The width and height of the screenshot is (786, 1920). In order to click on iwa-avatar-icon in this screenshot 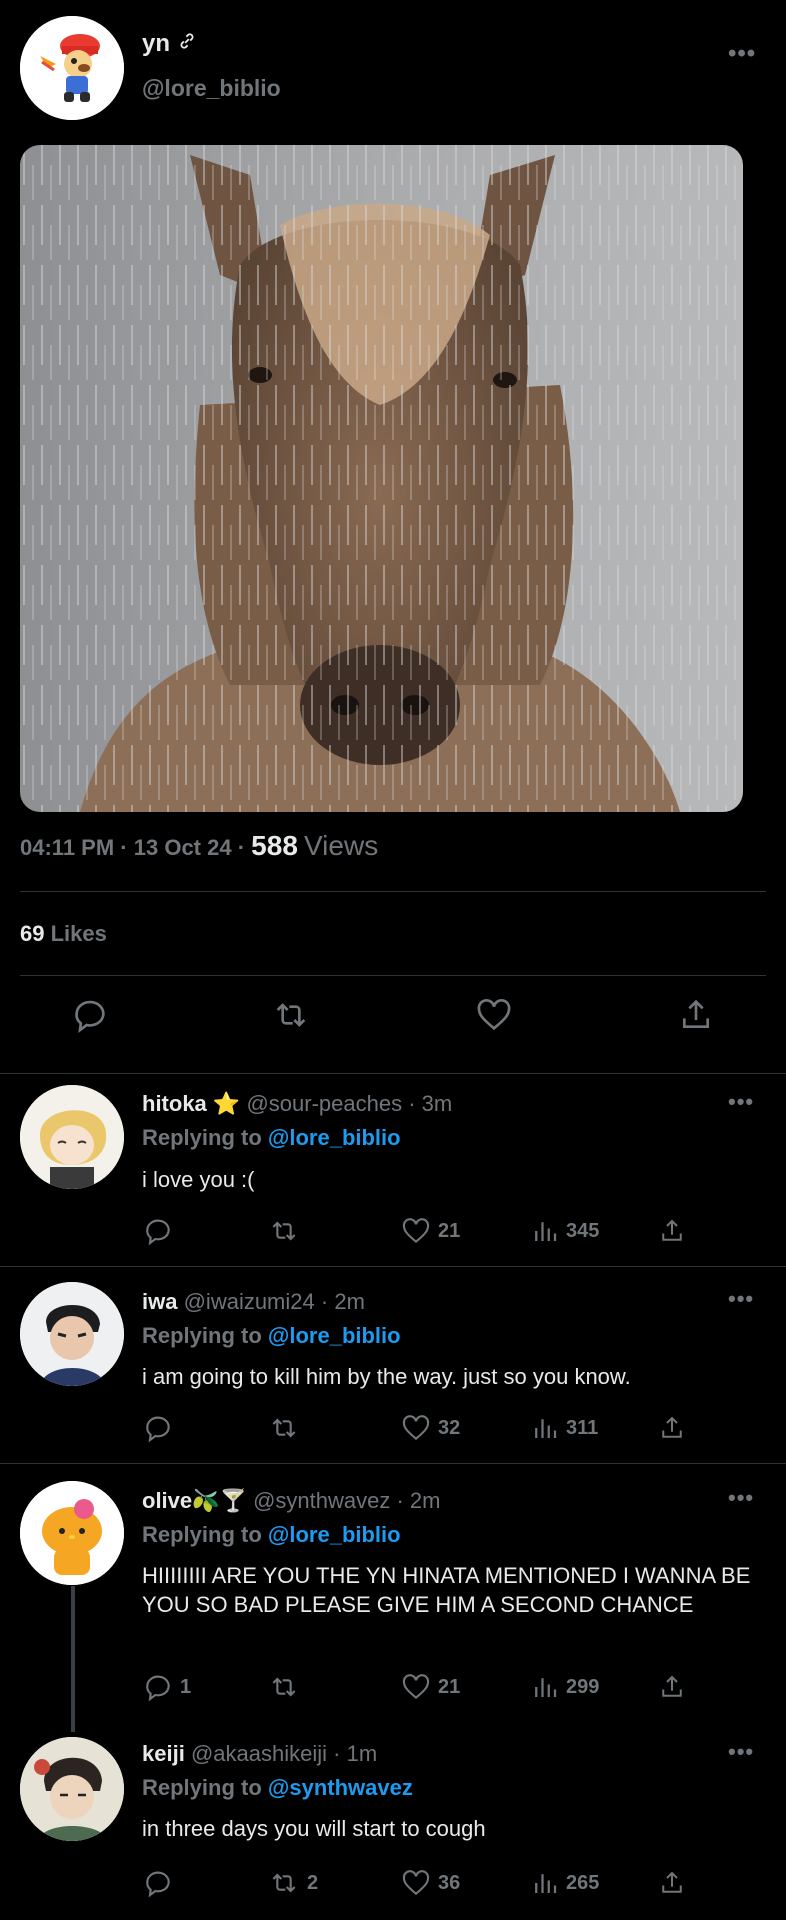, I will do `click(72, 1334)`.